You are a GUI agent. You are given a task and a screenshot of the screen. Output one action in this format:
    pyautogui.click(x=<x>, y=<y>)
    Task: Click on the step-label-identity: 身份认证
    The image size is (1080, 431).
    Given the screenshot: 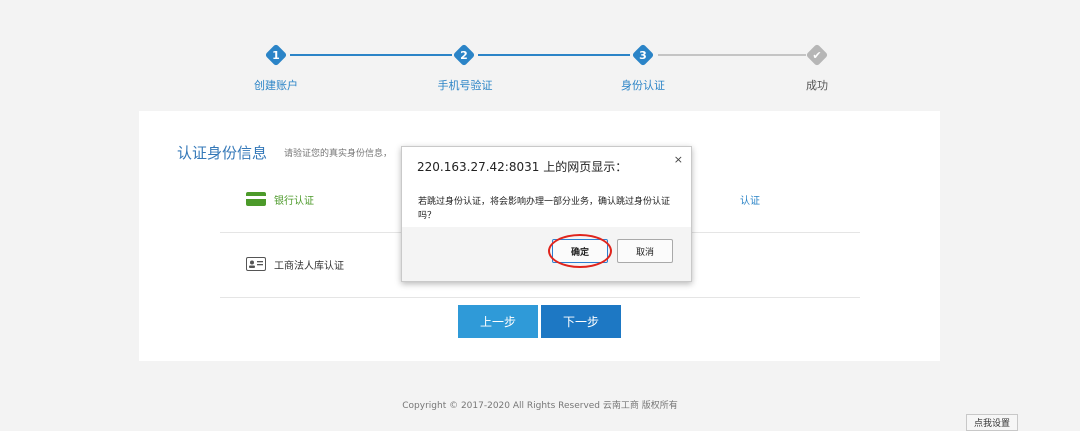 What is the action you would take?
    pyautogui.click(x=643, y=85)
    